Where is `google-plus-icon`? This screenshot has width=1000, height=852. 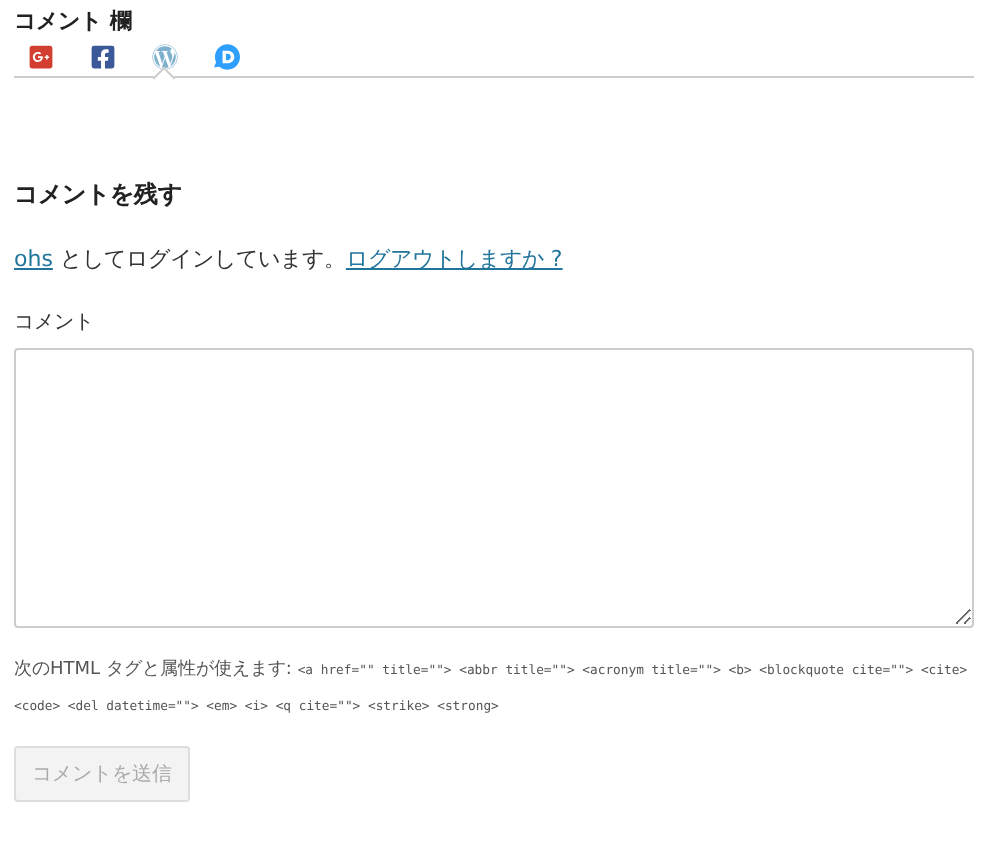
google-plus-icon is located at coordinates (40, 57).